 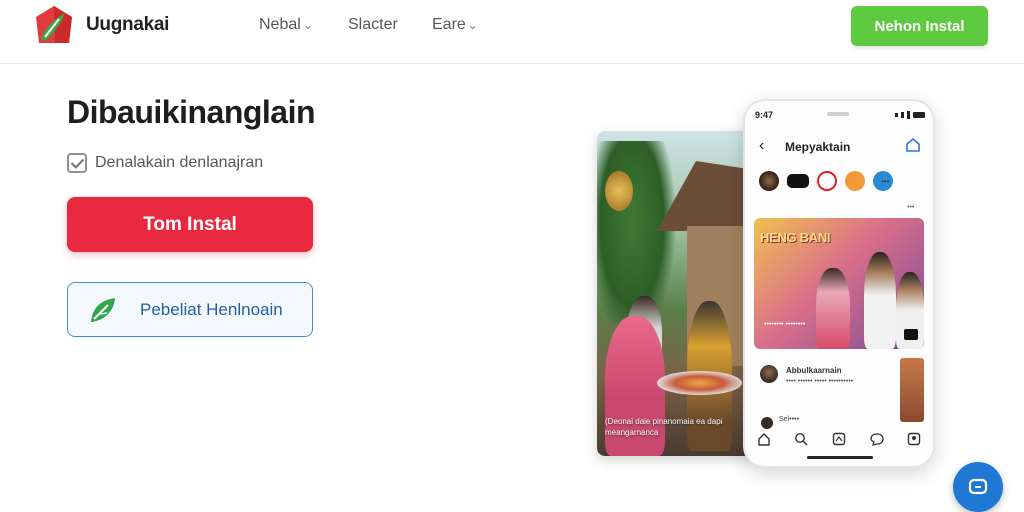 I want to click on nav-label: Slacter, so click(x=373, y=24).